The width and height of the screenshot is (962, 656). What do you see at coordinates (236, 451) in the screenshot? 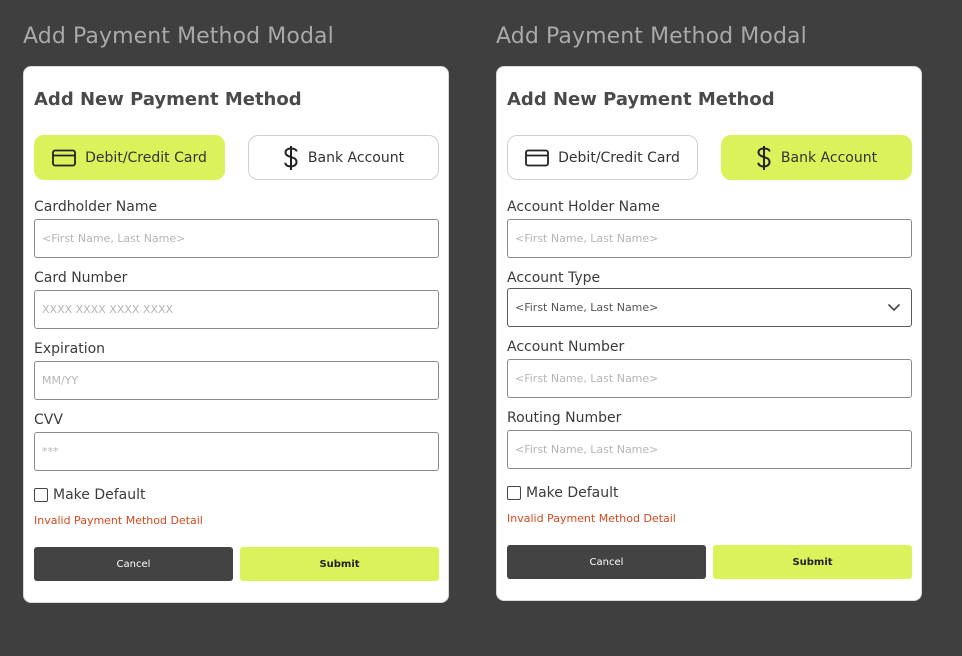
I see `cvv-input` at bounding box center [236, 451].